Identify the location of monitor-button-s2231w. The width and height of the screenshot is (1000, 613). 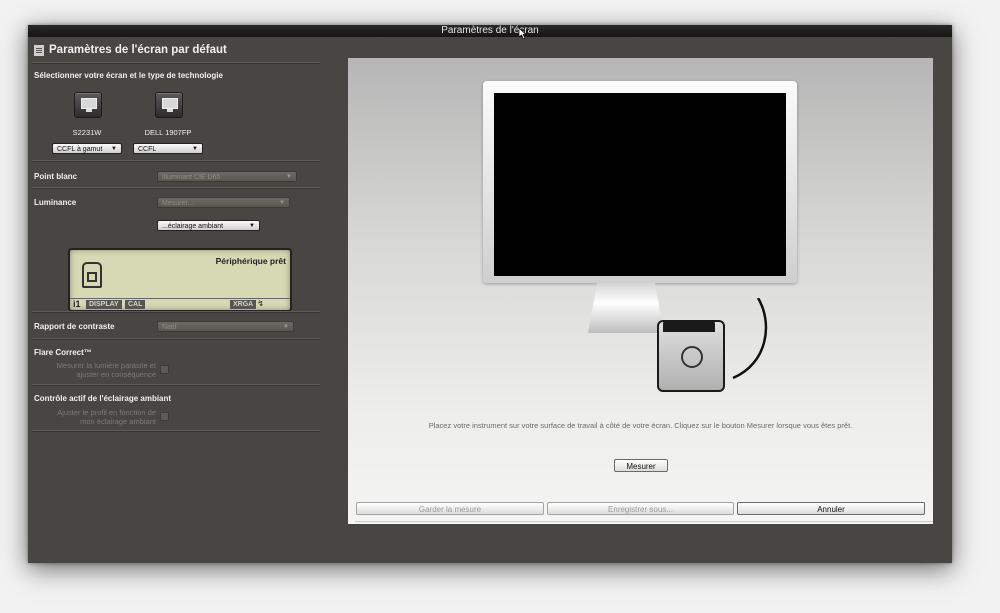
(88, 105).